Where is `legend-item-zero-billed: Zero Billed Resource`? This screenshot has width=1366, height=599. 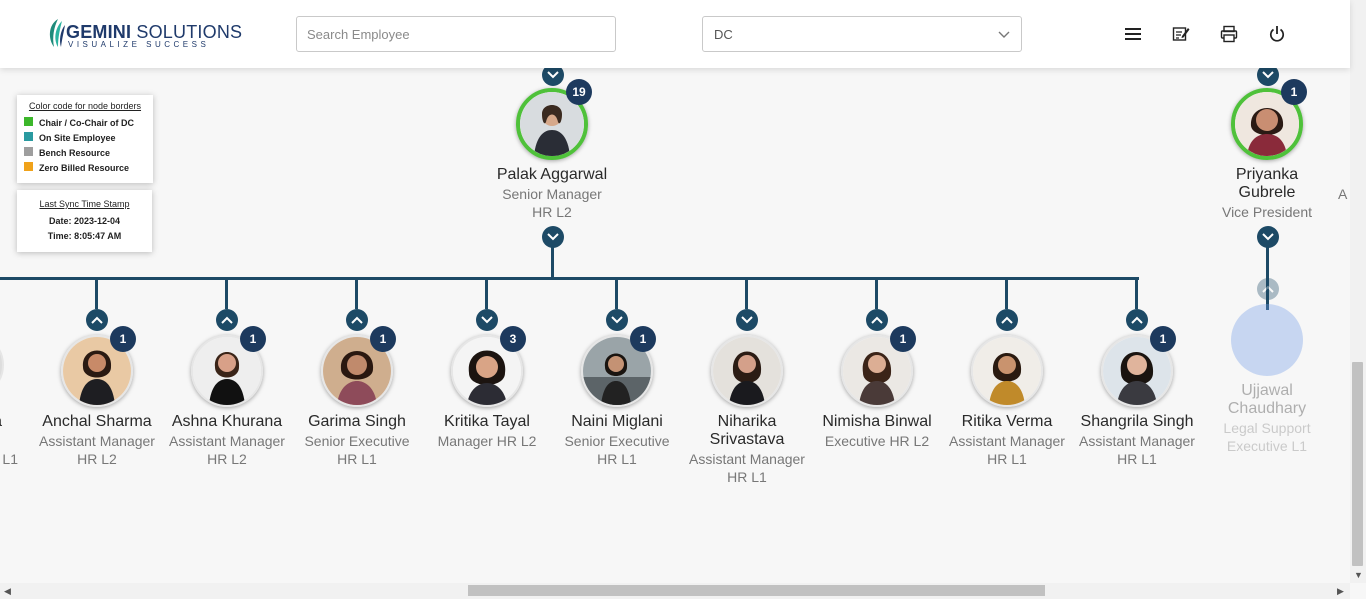
legend-item-zero-billed: Zero Billed Resource is located at coordinates (85, 167).